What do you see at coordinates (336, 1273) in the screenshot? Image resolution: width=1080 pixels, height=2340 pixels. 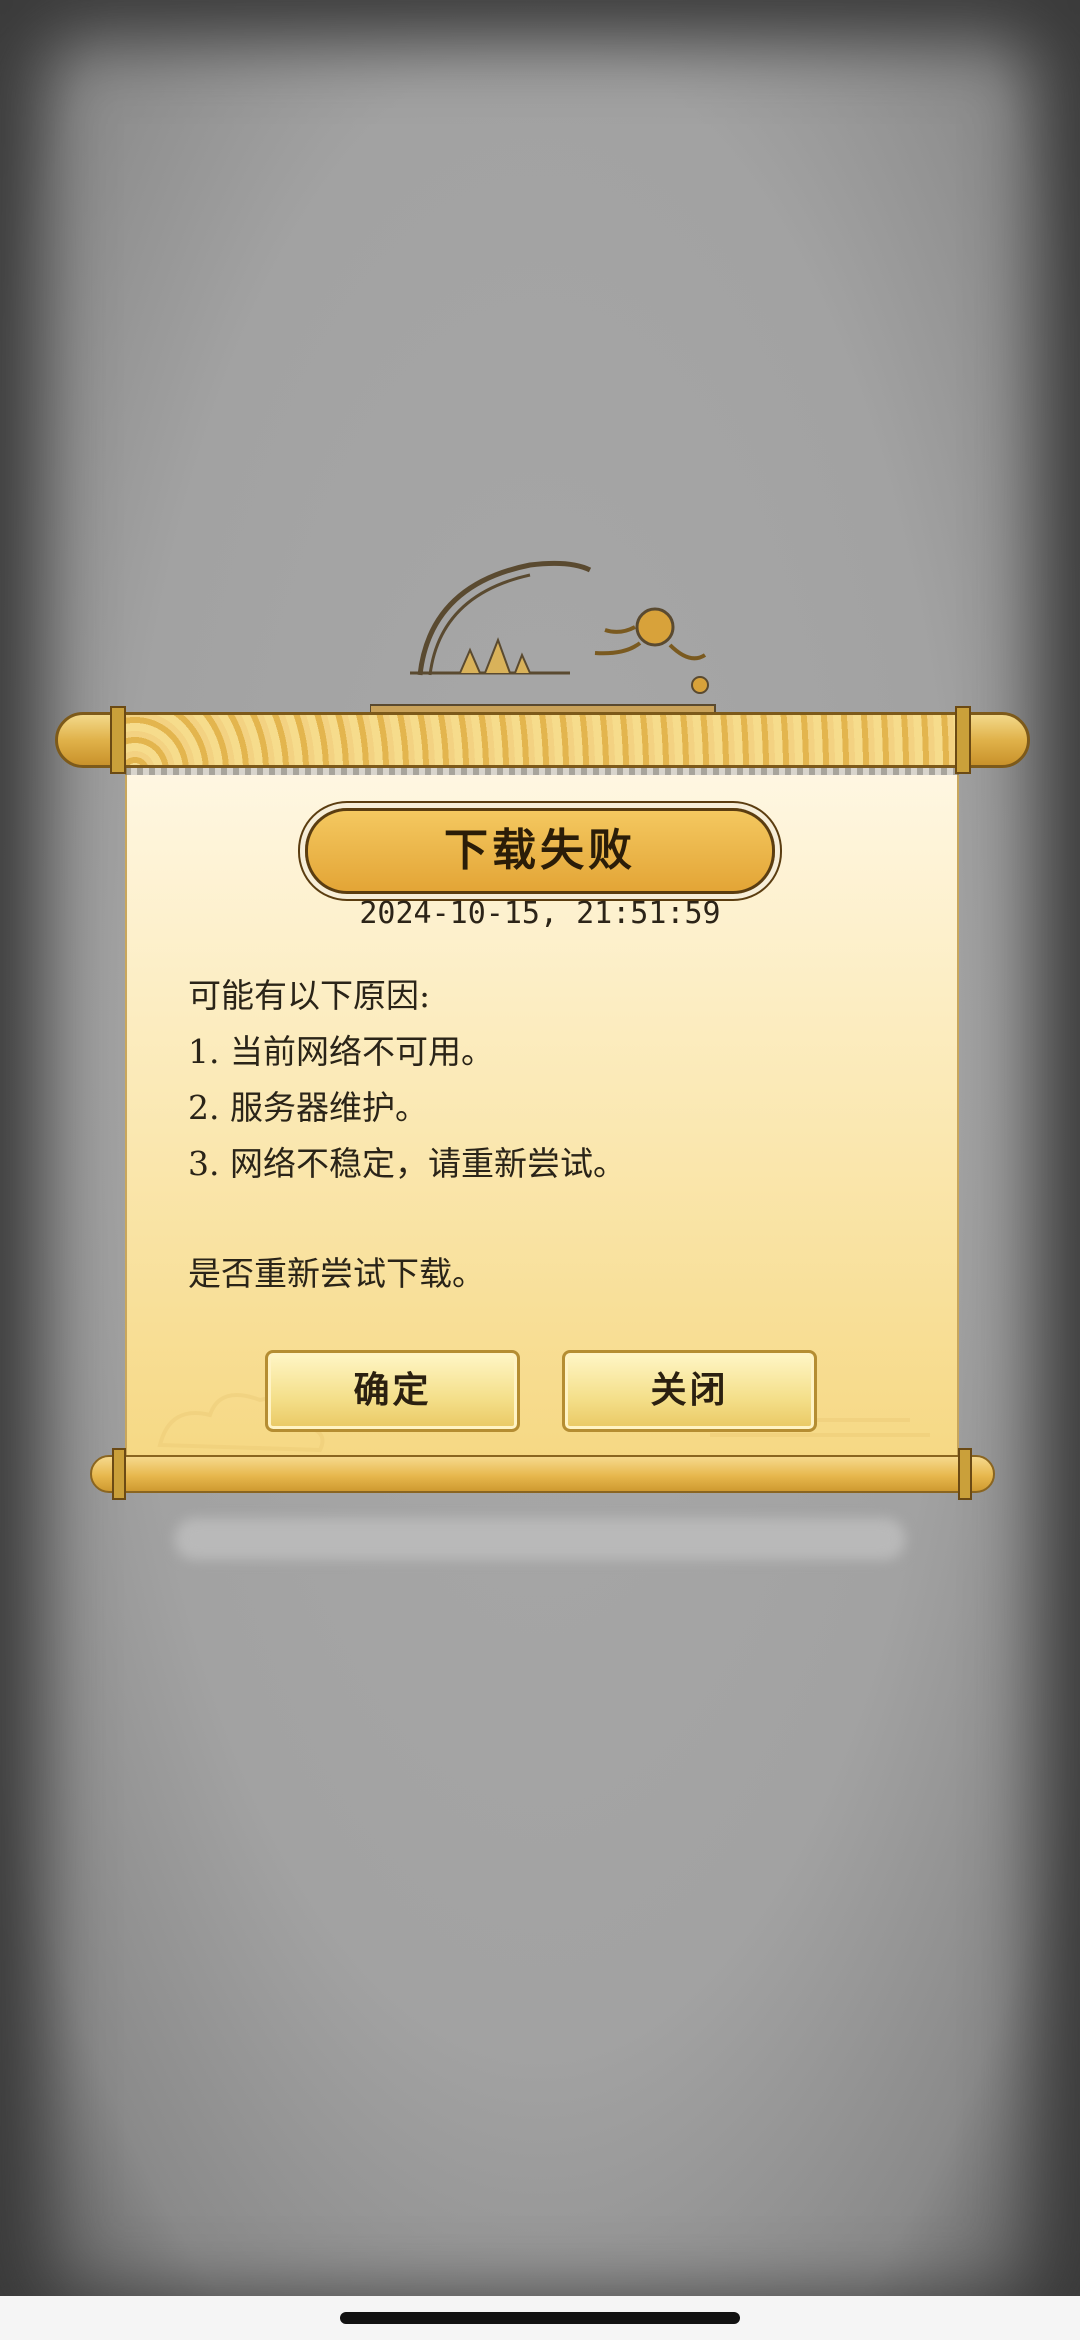 I see `retry-question: 是否重新尝试下载。` at bounding box center [336, 1273].